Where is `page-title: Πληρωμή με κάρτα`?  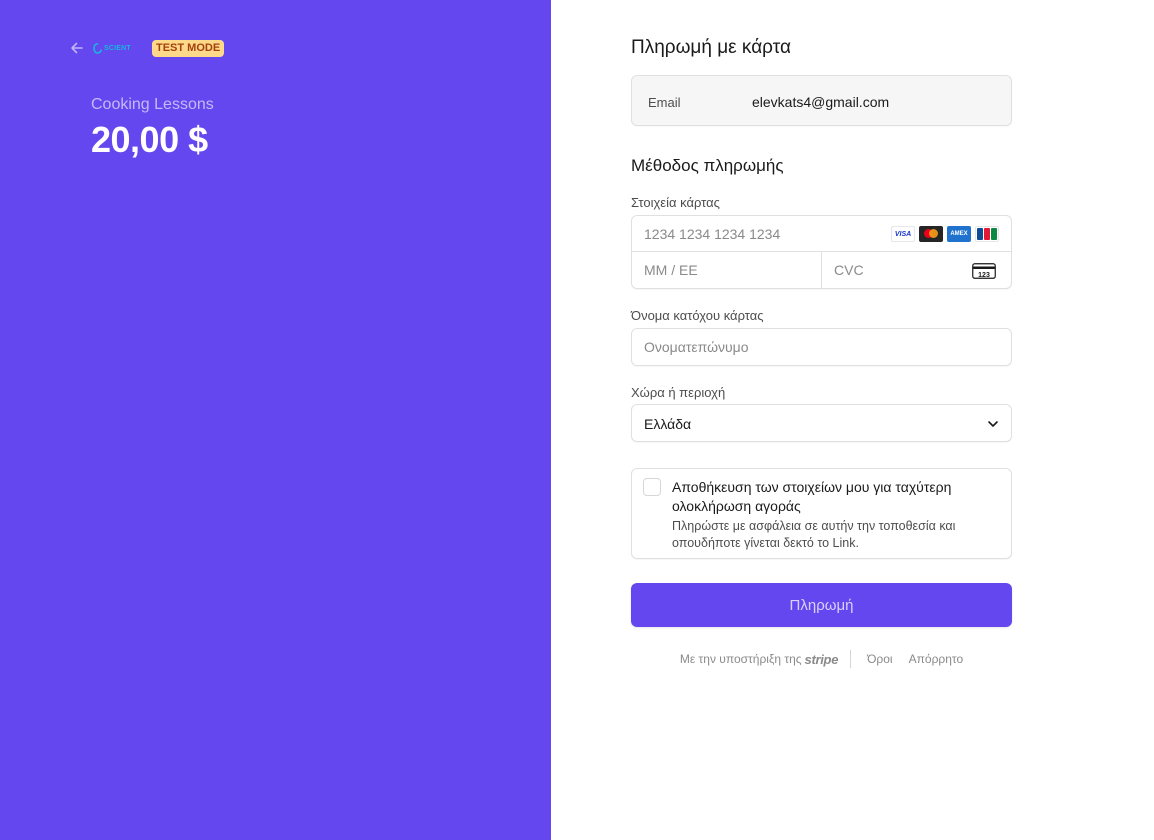
page-title: Πληρωμή με κάρτα is located at coordinates (711, 47).